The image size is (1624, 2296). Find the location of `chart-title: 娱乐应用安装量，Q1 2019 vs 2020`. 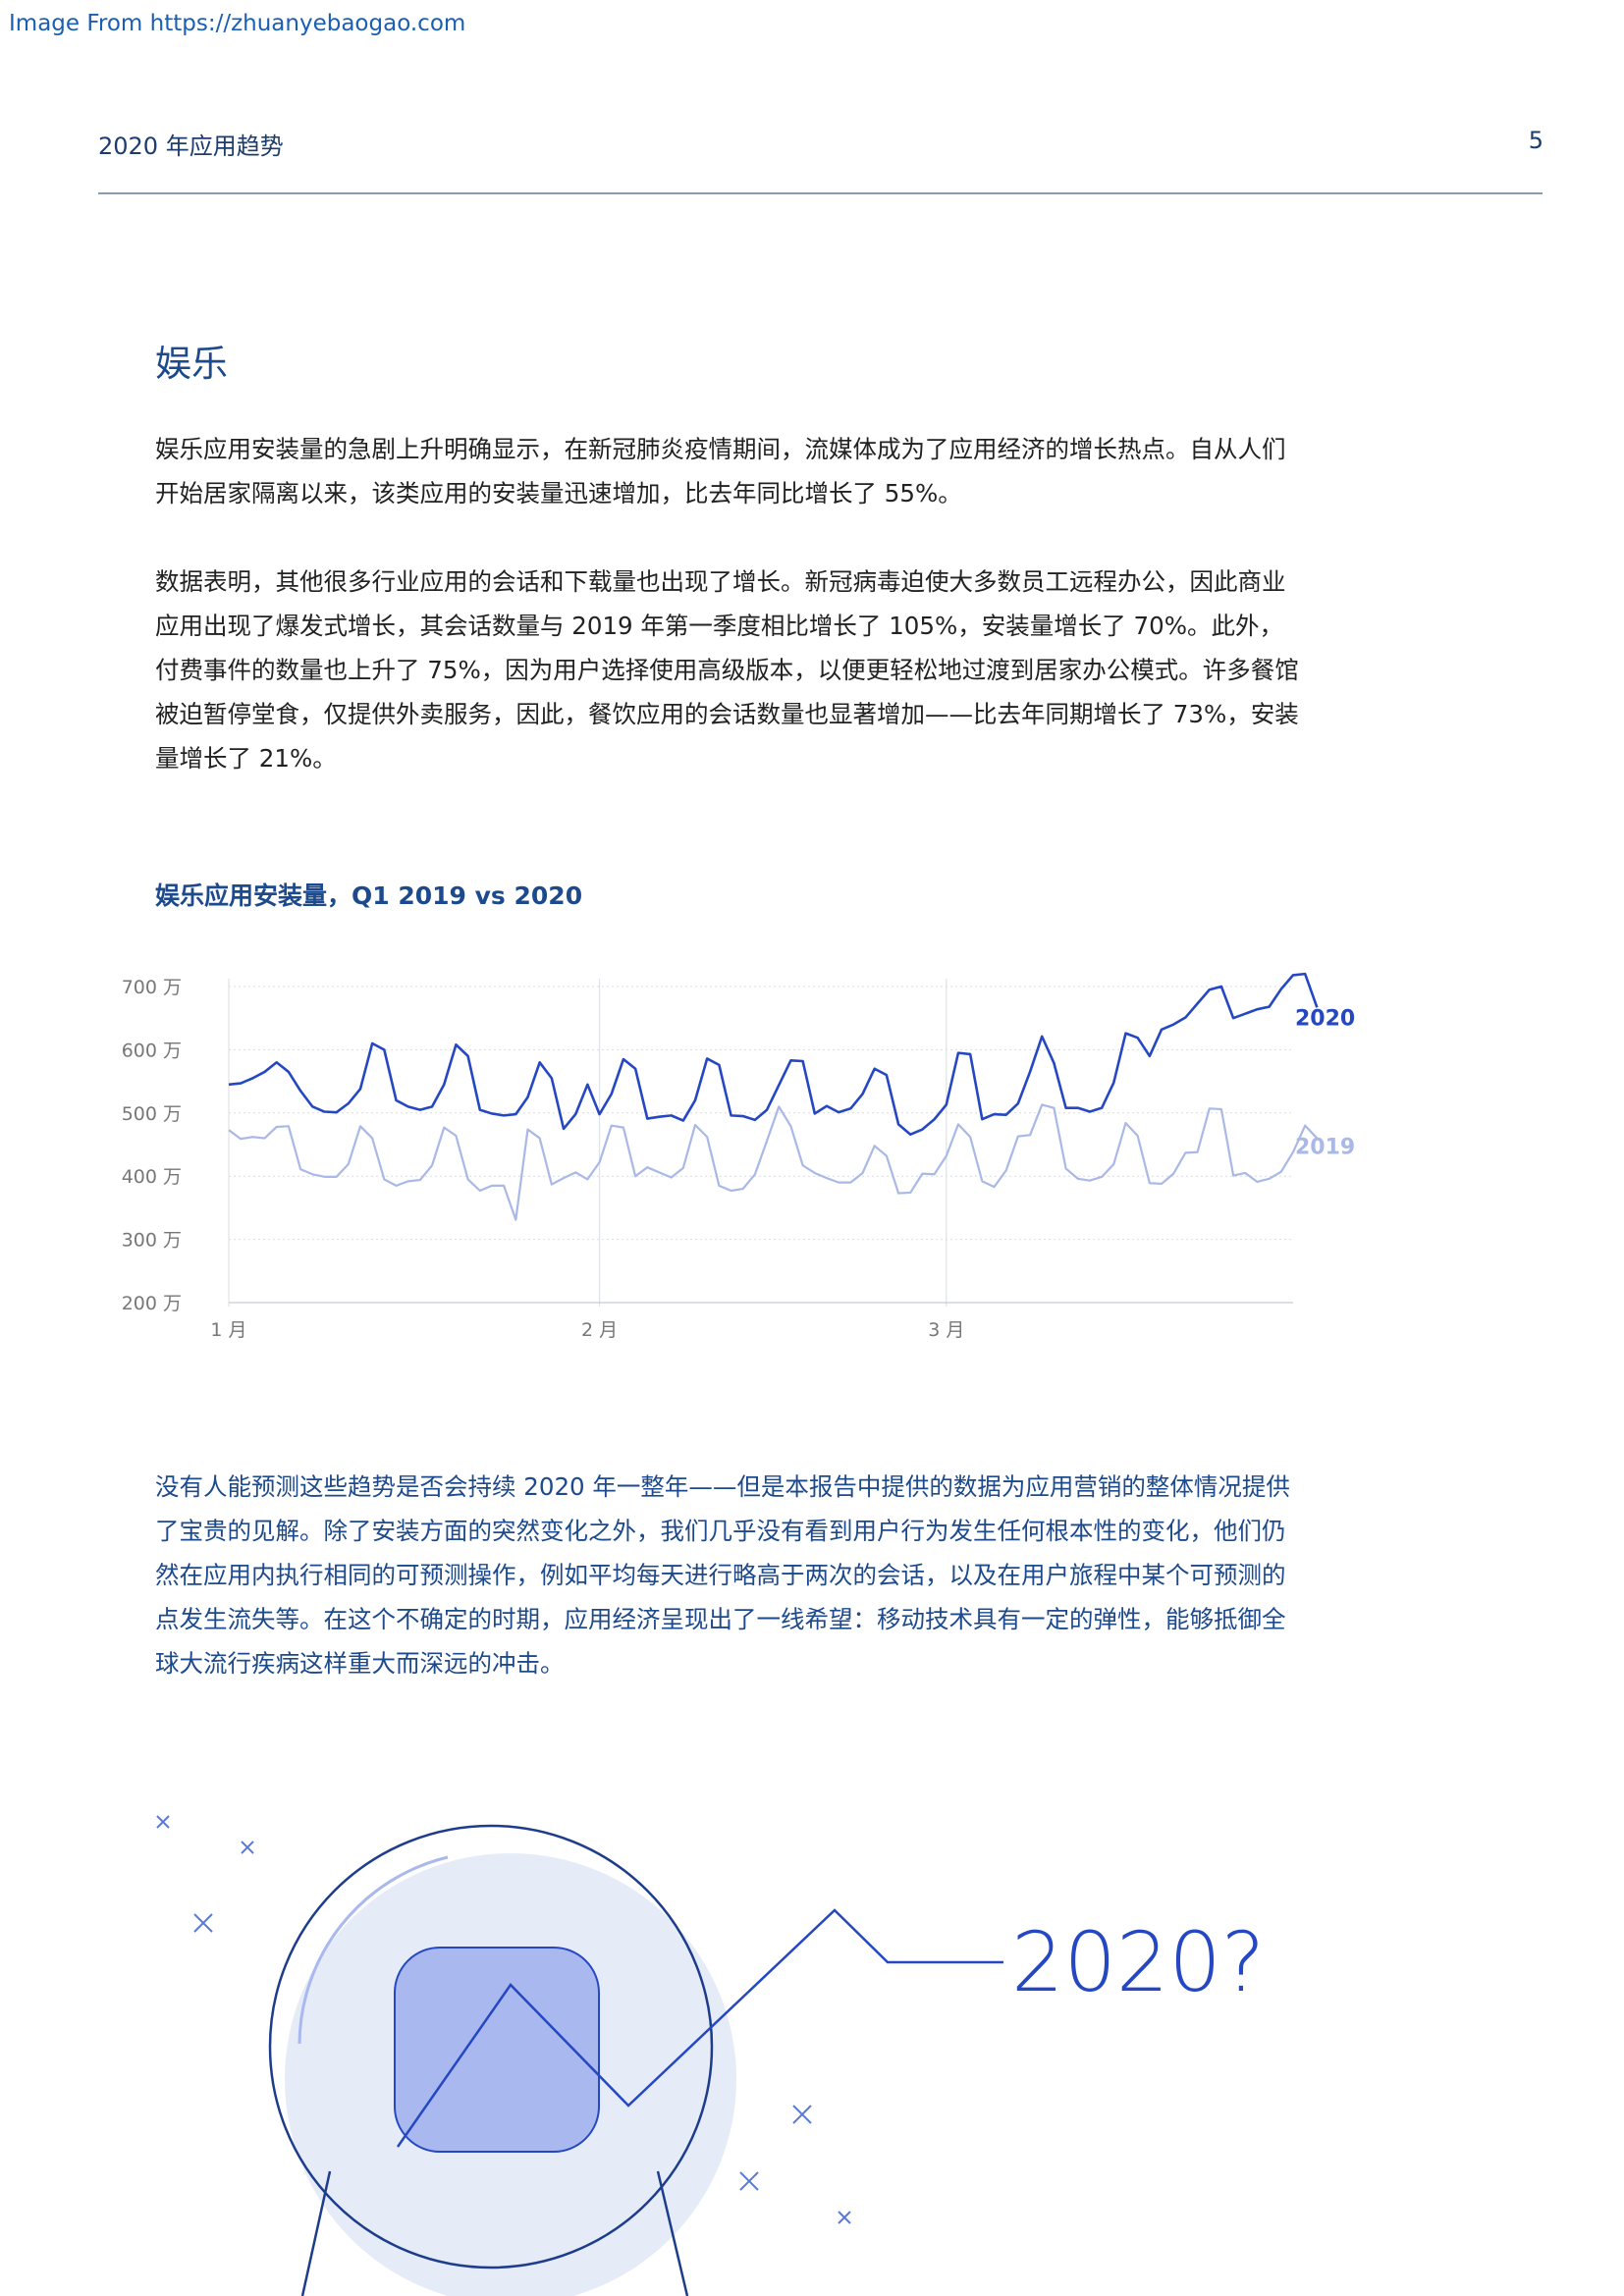

chart-title: 娱乐应用安装量，Q1 2019 vs 2020 is located at coordinates (369, 895).